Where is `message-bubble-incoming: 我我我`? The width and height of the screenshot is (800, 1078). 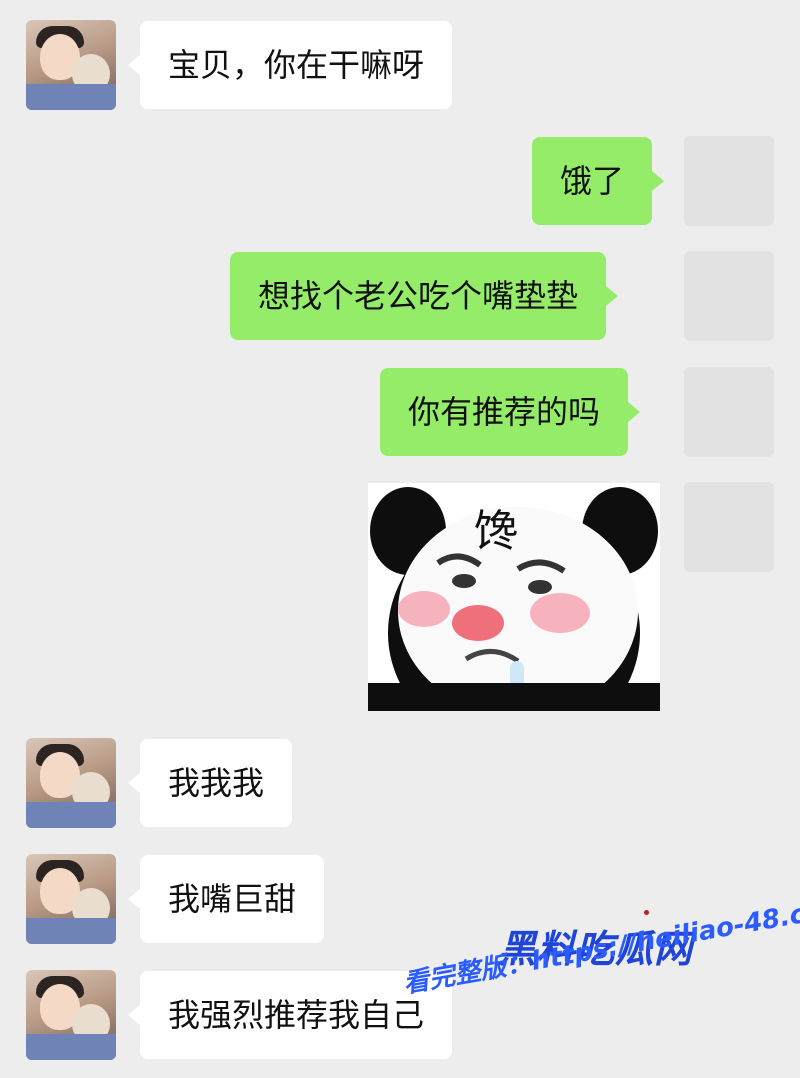
message-bubble-incoming: 我我我 is located at coordinates (210, 783).